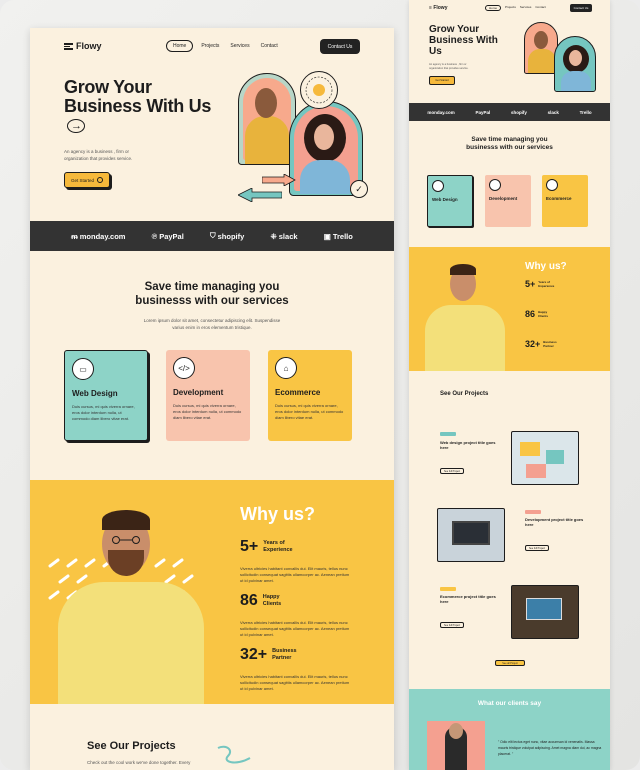 The height and width of the screenshot is (770, 640). I want to click on partner-name: slack, so click(288, 236).